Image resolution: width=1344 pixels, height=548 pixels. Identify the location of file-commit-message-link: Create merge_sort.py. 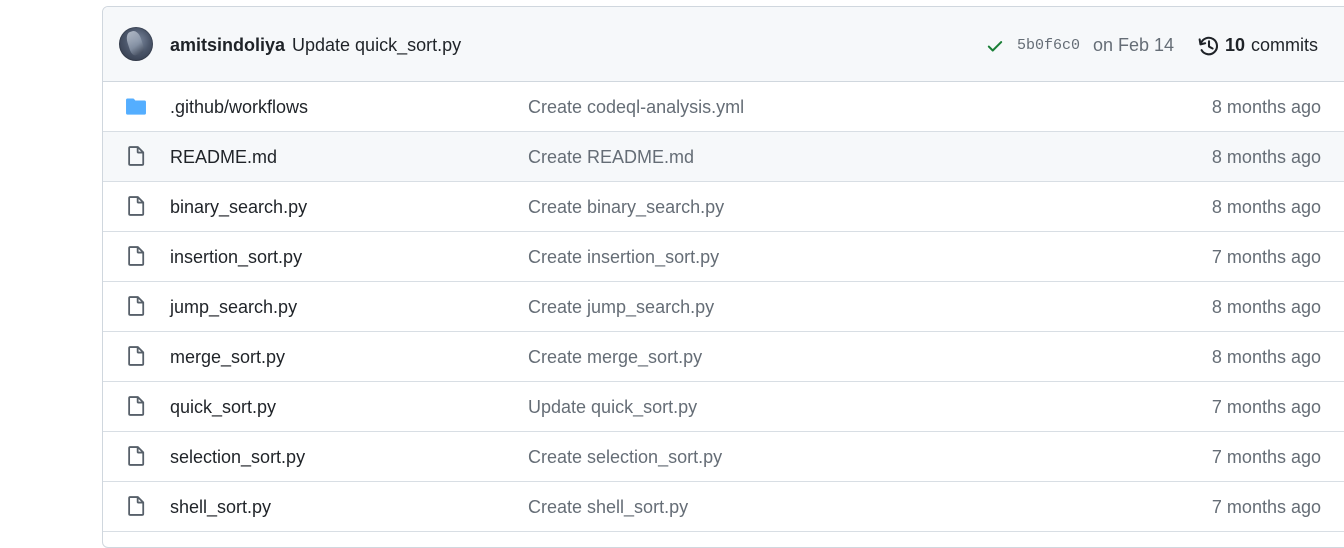
(615, 357).